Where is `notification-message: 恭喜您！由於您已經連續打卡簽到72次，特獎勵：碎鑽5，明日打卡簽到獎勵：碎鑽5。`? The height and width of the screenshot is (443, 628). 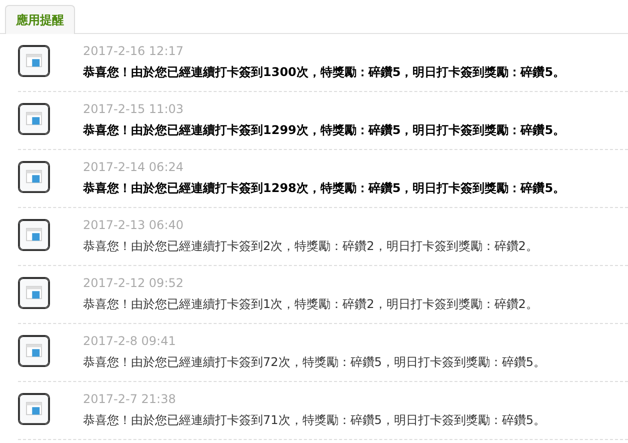 notification-message: 恭喜您！由於您已經連續打卡簽到72次，特獎勵：碎鑽5，明日打卡簽到獎勵：碎鑽5。 is located at coordinates (314, 362).